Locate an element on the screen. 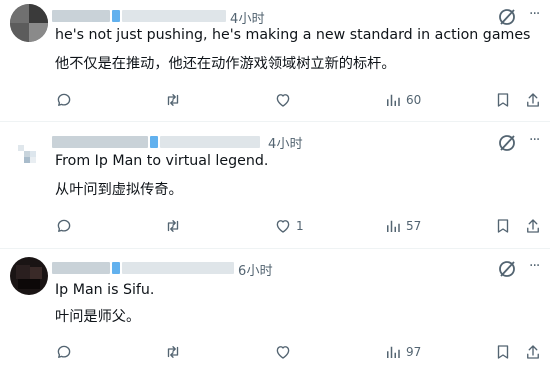  reply-text-translated: 叶问是师父。 is located at coordinates (98, 317).